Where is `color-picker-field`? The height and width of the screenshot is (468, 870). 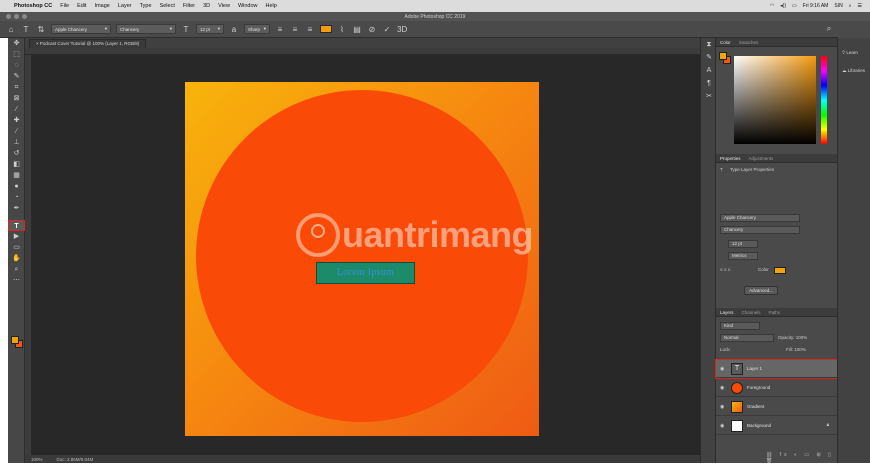 color-picker-field is located at coordinates (775, 100).